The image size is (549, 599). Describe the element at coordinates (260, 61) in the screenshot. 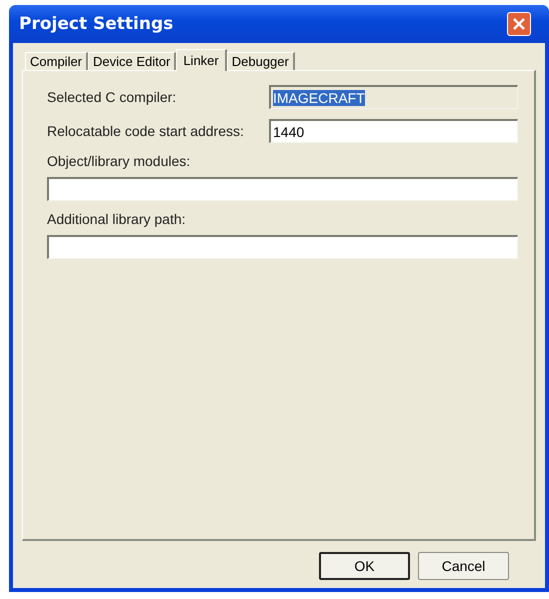

I see `tab: Debugger` at that location.